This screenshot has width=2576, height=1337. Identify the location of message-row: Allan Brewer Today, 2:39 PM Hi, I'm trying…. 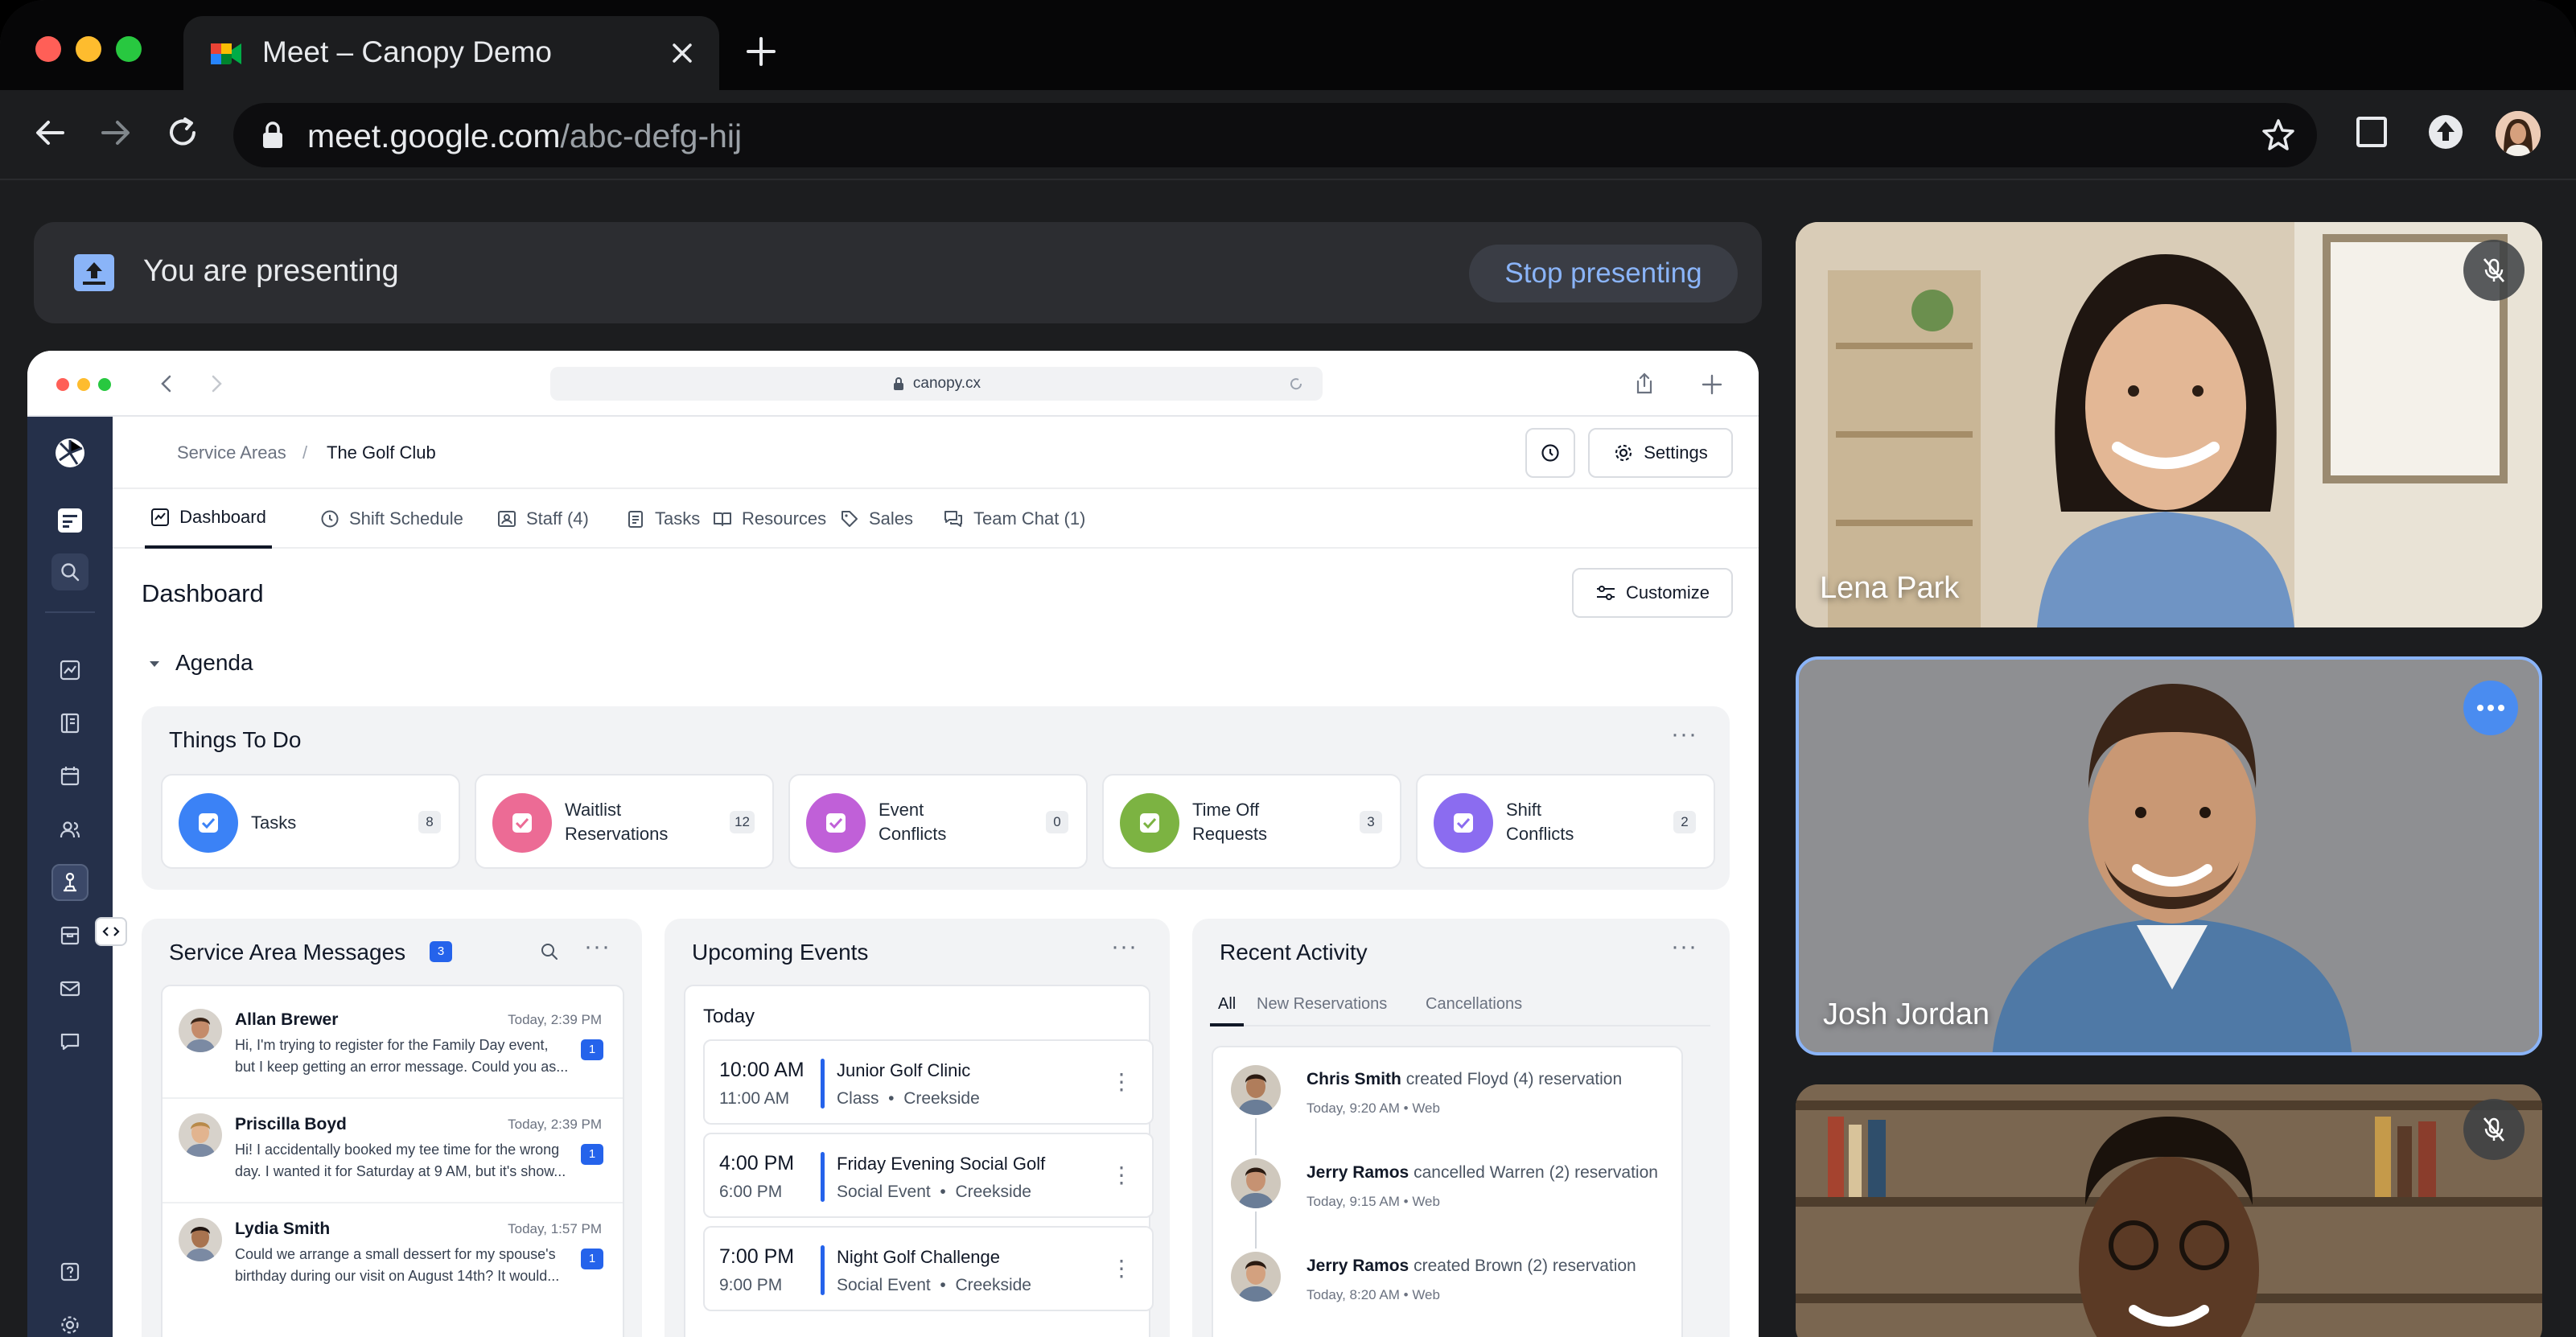
(393, 1049).